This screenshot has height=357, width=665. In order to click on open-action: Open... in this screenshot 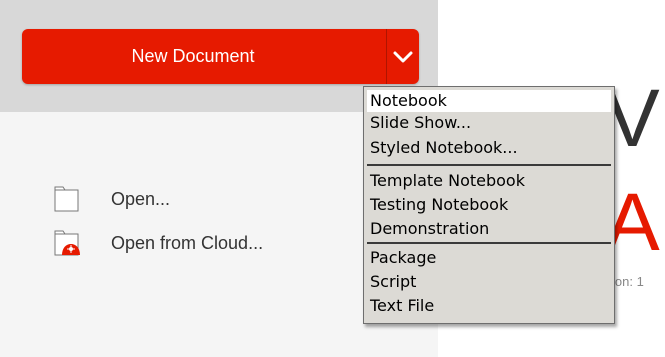, I will do `click(111, 199)`.